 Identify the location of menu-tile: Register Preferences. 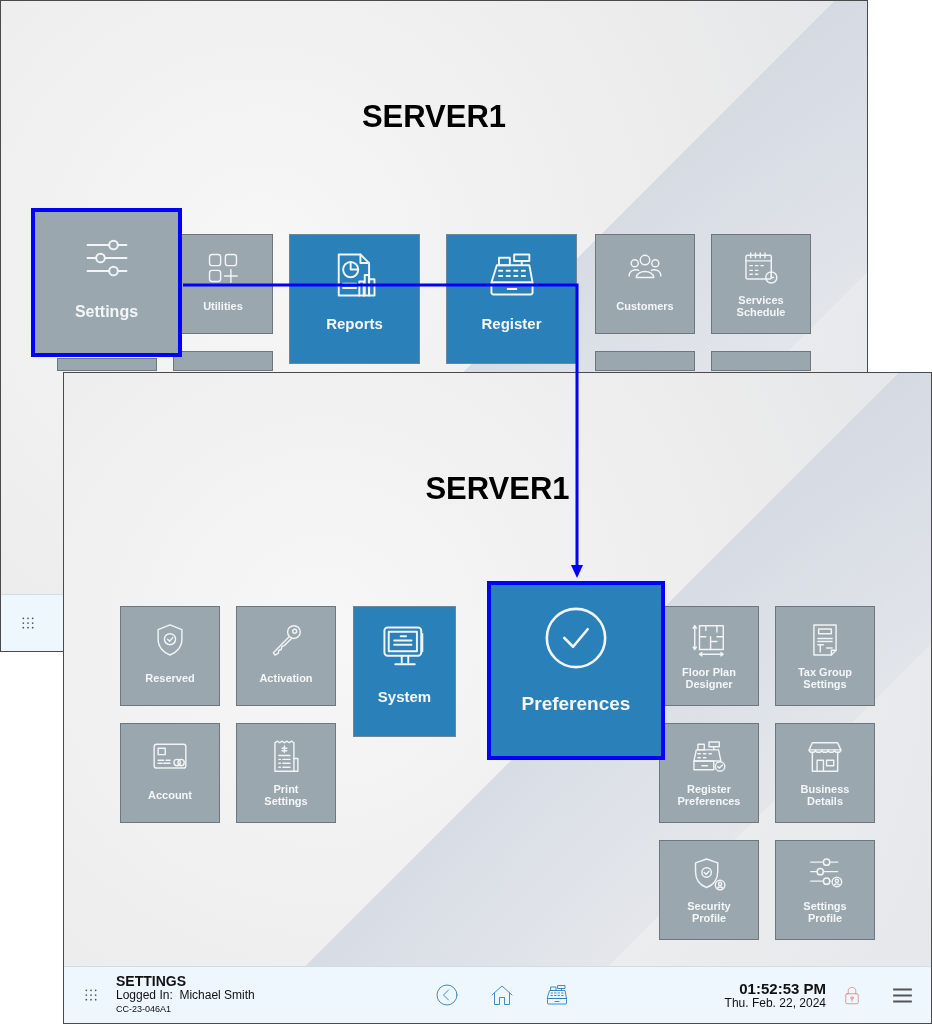
(709, 773).